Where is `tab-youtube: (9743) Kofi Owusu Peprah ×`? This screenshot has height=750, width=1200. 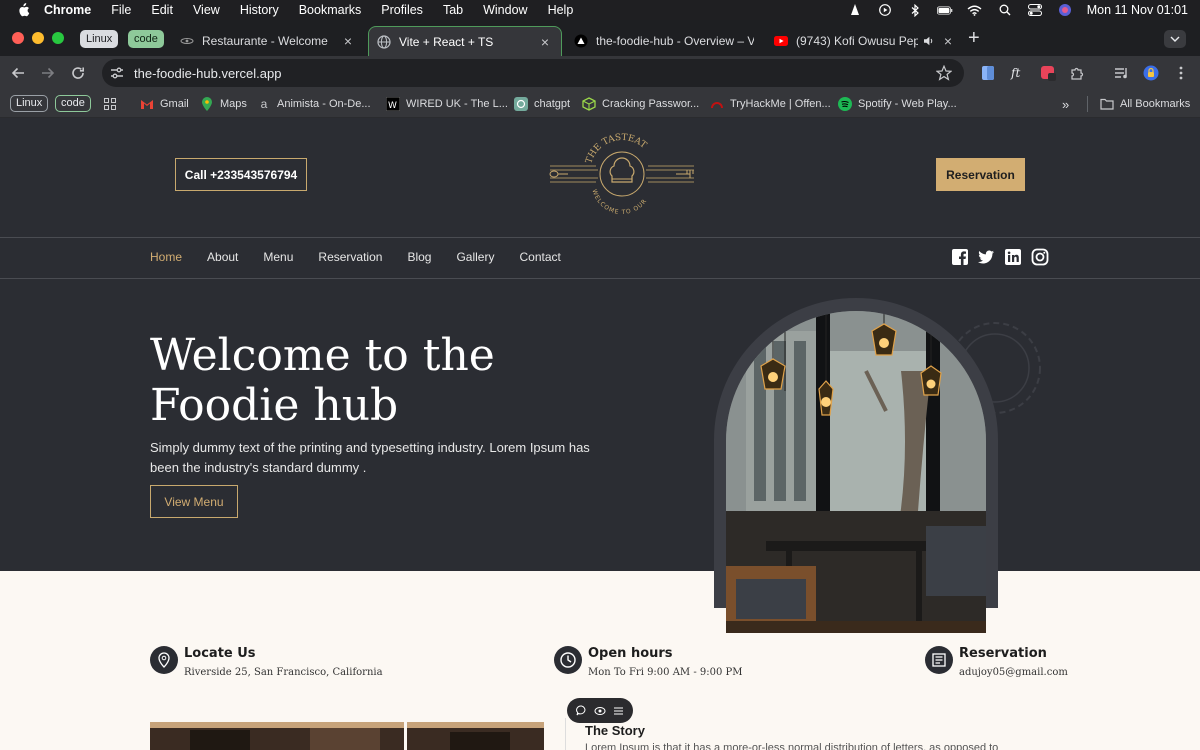 tab-youtube: (9743) Kofi Owusu Peprah × is located at coordinates (865, 41).